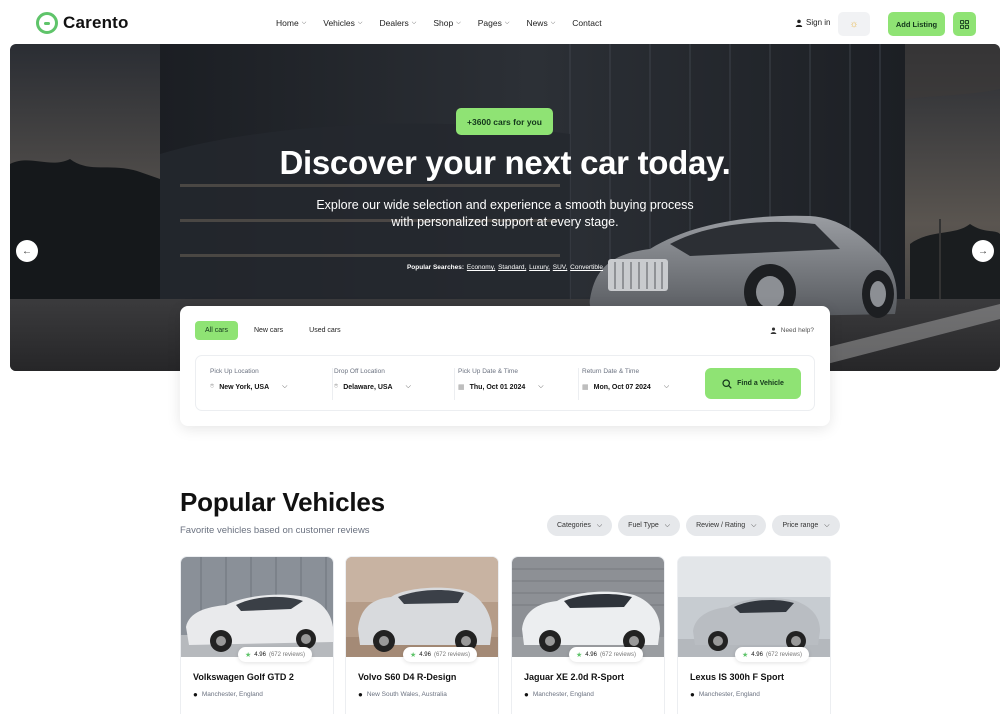 The width and height of the screenshot is (1000, 714). I want to click on field-label: Pick Up Location, so click(234, 371).